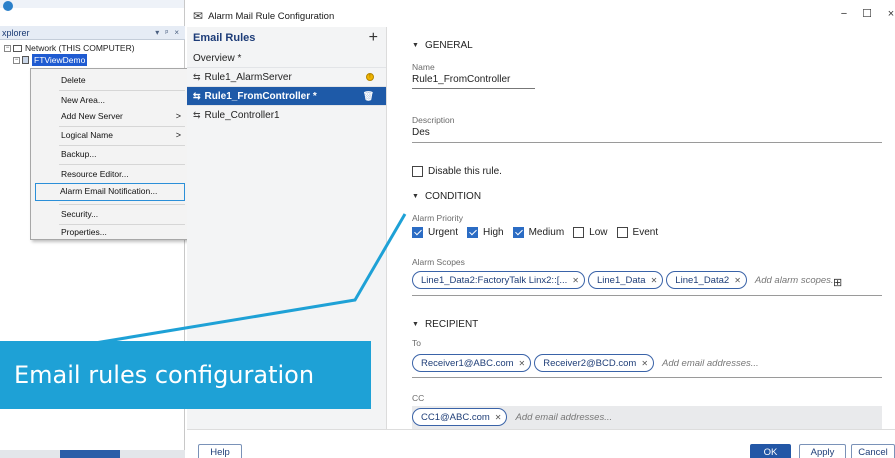 The width and height of the screenshot is (895, 458). I want to click on description-label: Description, so click(433, 120).